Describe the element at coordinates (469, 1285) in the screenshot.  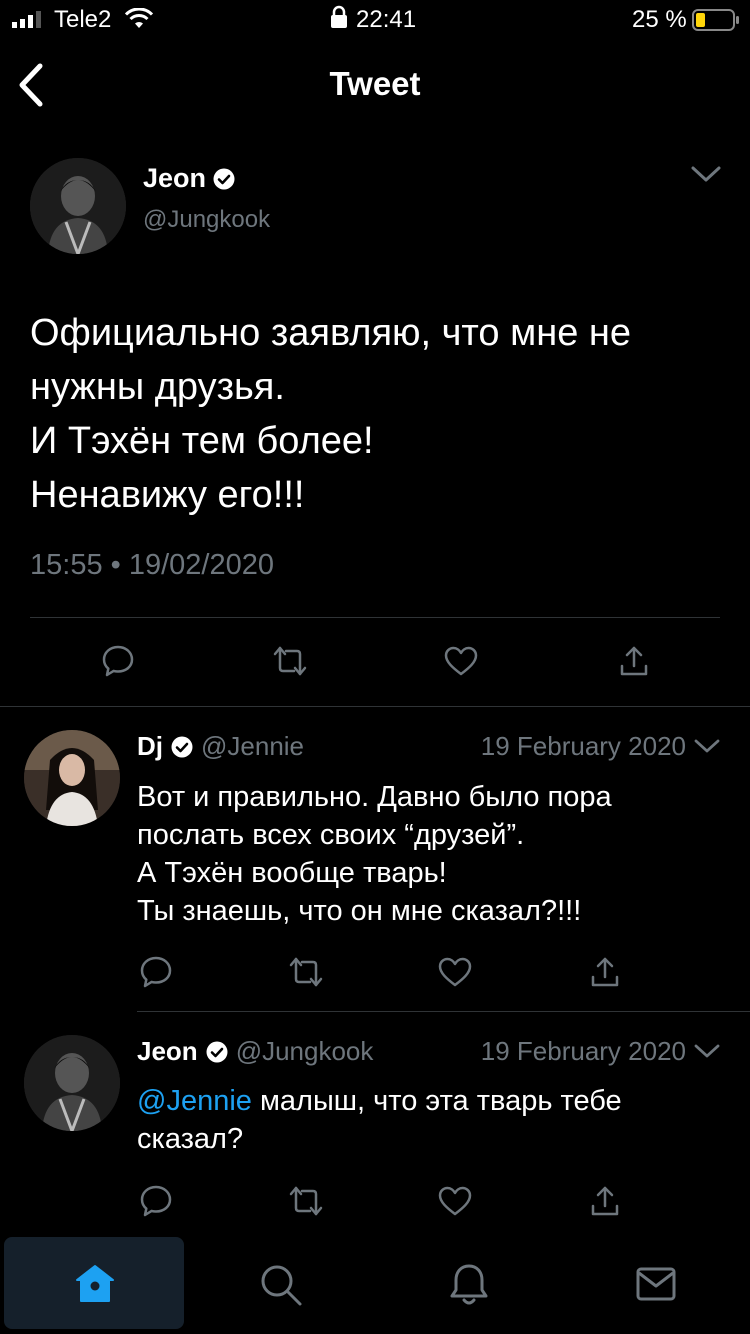
I see `notifications-icon` at that location.